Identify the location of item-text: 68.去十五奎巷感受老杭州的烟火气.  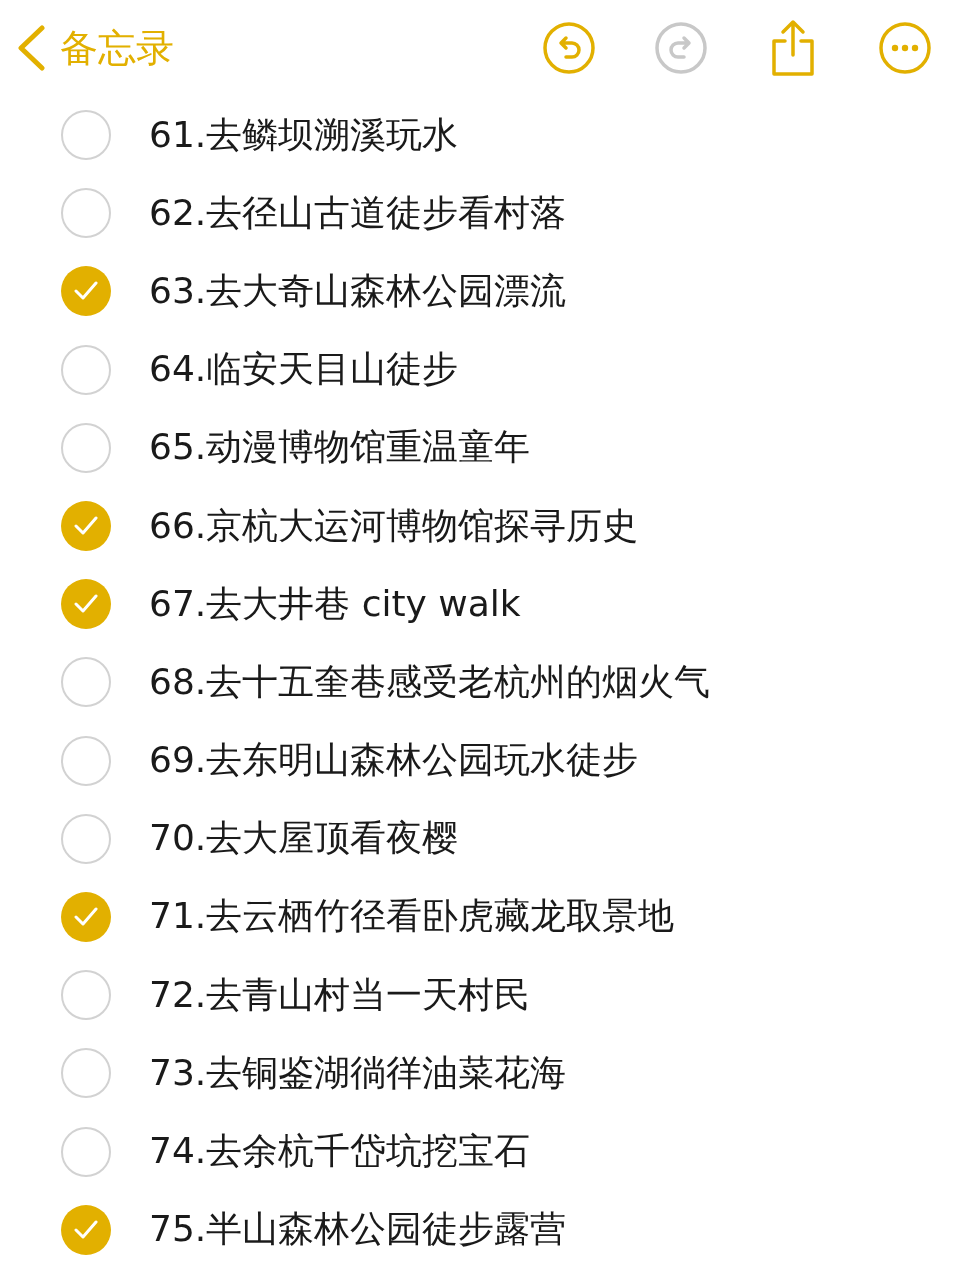
(430, 681).